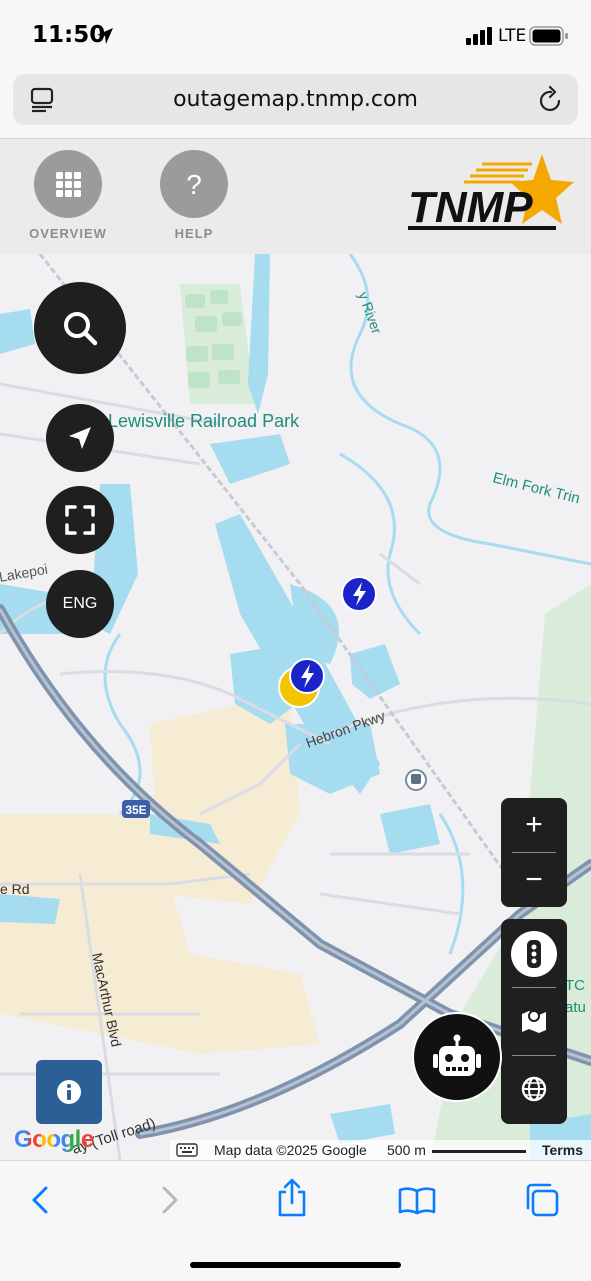 The width and height of the screenshot is (591, 1281). I want to click on forward-icon, so click(169, 1200).